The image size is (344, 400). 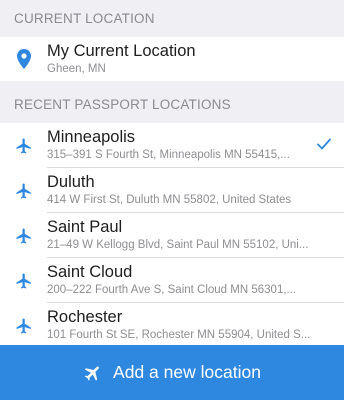 What do you see at coordinates (71, 182) in the screenshot?
I see `location-title: Duluth` at bounding box center [71, 182].